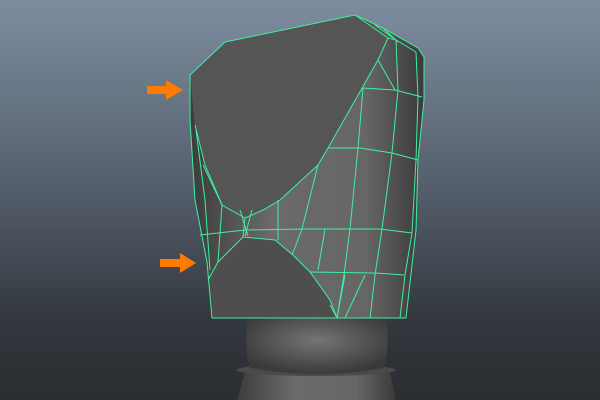 This screenshot has width=600, height=400. I want to click on pedestal, so click(316, 359).